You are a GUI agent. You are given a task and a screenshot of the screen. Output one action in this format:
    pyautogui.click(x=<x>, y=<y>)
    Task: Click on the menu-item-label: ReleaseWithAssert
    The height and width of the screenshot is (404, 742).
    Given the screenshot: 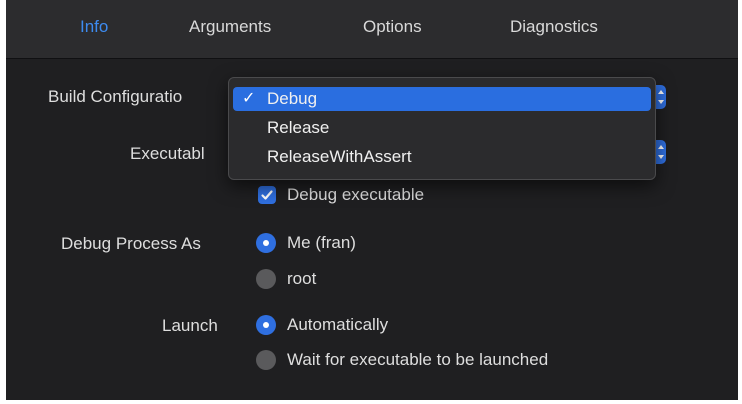 What is the action you would take?
    pyautogui.click(x=339, y=156)
    